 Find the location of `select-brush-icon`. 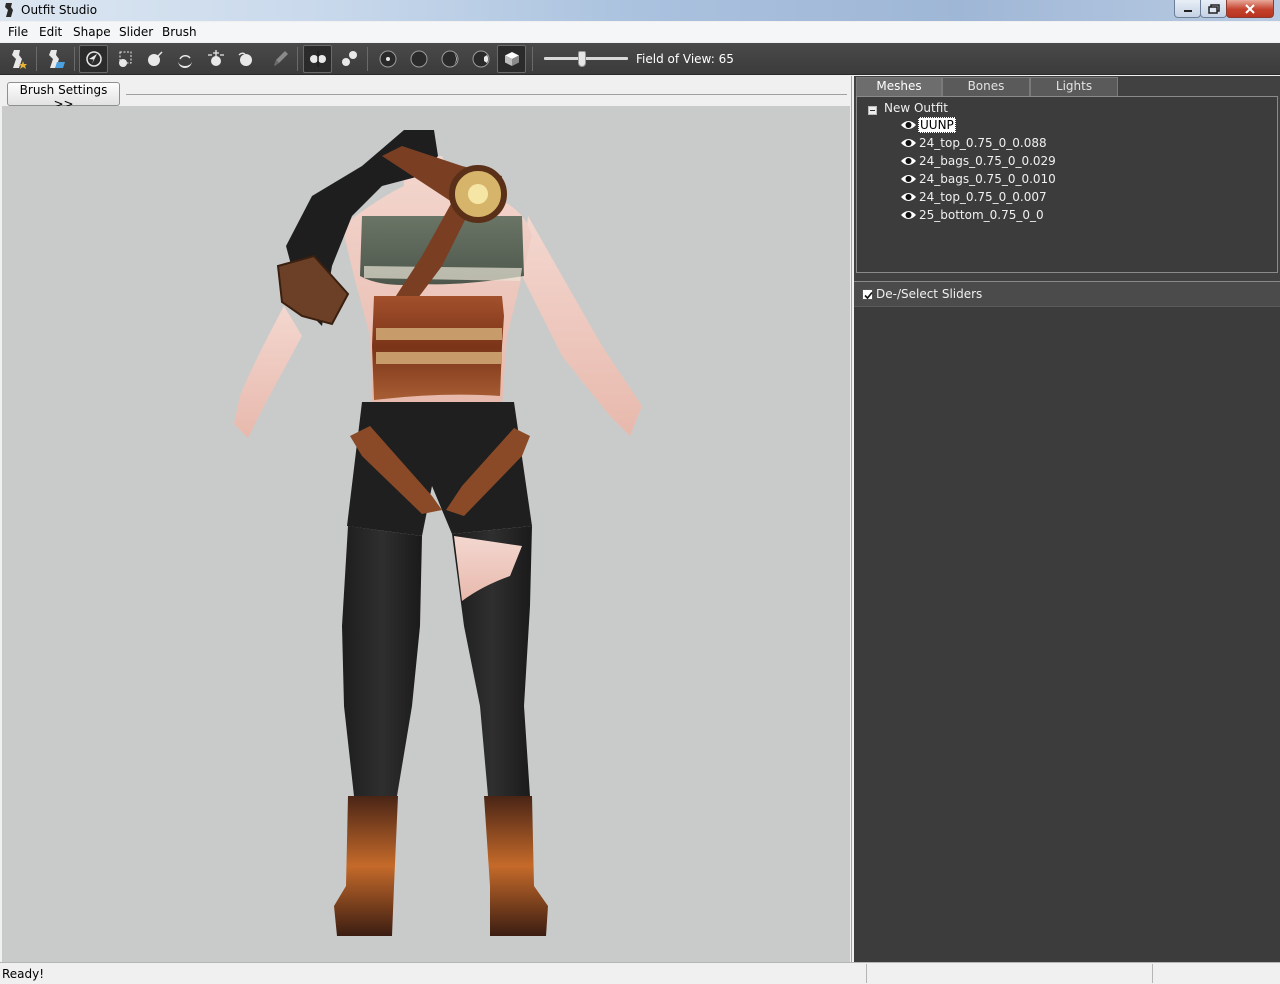

select-brush-icon is located at coordinates (93, 59).